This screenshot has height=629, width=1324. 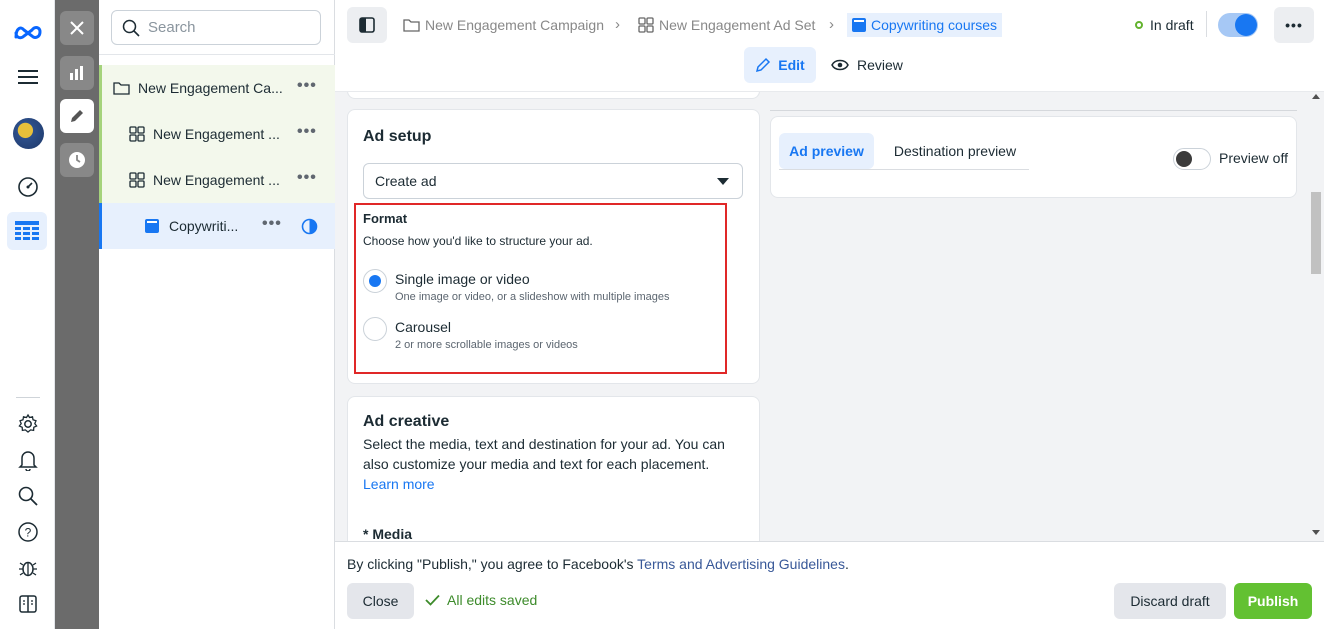 What do you see at coordinates (367, 25) in the screenshot?
I see `toggle-sidebar-icon` at bounding box center [367, 25].